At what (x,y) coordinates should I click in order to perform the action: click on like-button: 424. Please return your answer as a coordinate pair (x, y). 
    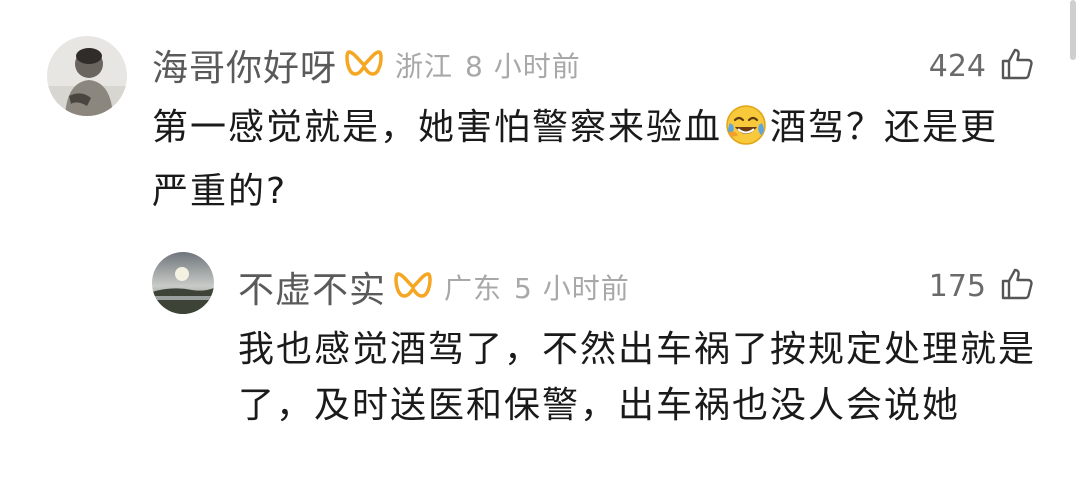
    Looking at the image, I should click on (981, 66).